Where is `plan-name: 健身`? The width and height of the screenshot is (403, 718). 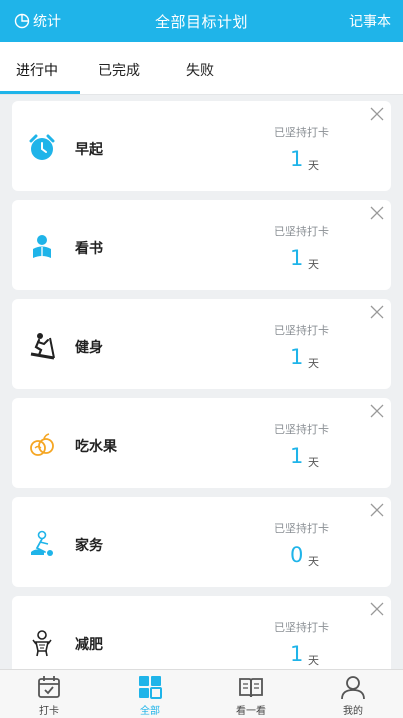 plan-name: 健身 is located at coordinates (89, 348).